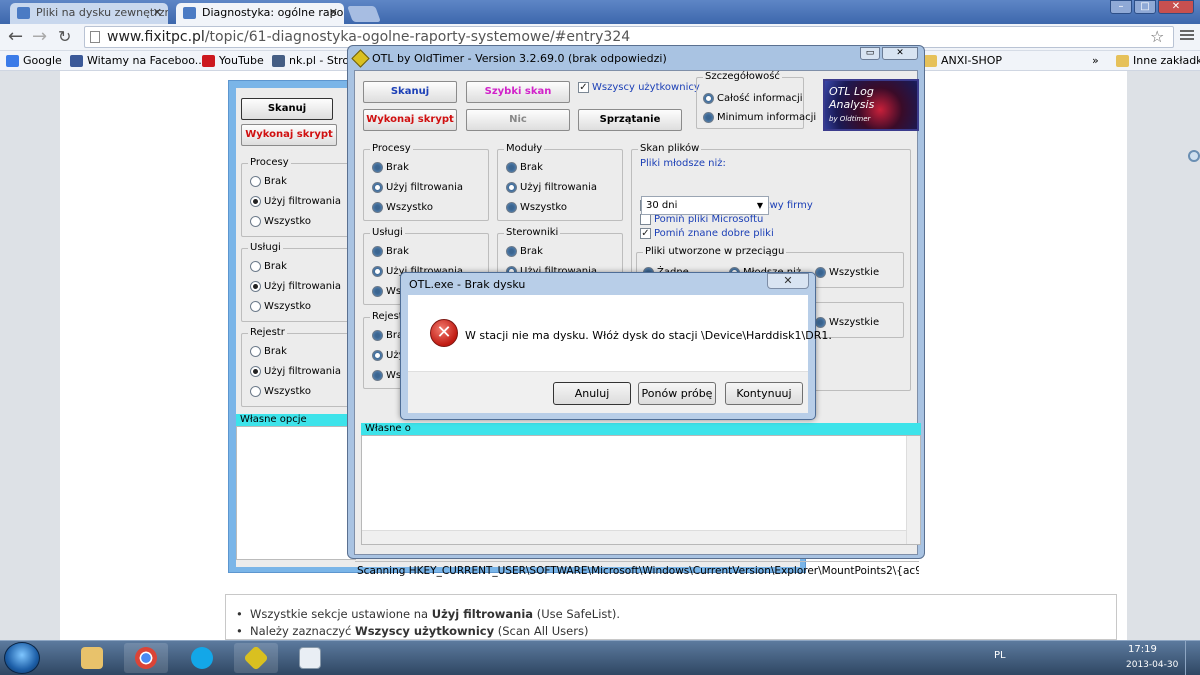  What do you see at coordinates (577, 614) in the screenshot?
I see `note-text: (Use SafeList).` at bounding box center [577, 614].